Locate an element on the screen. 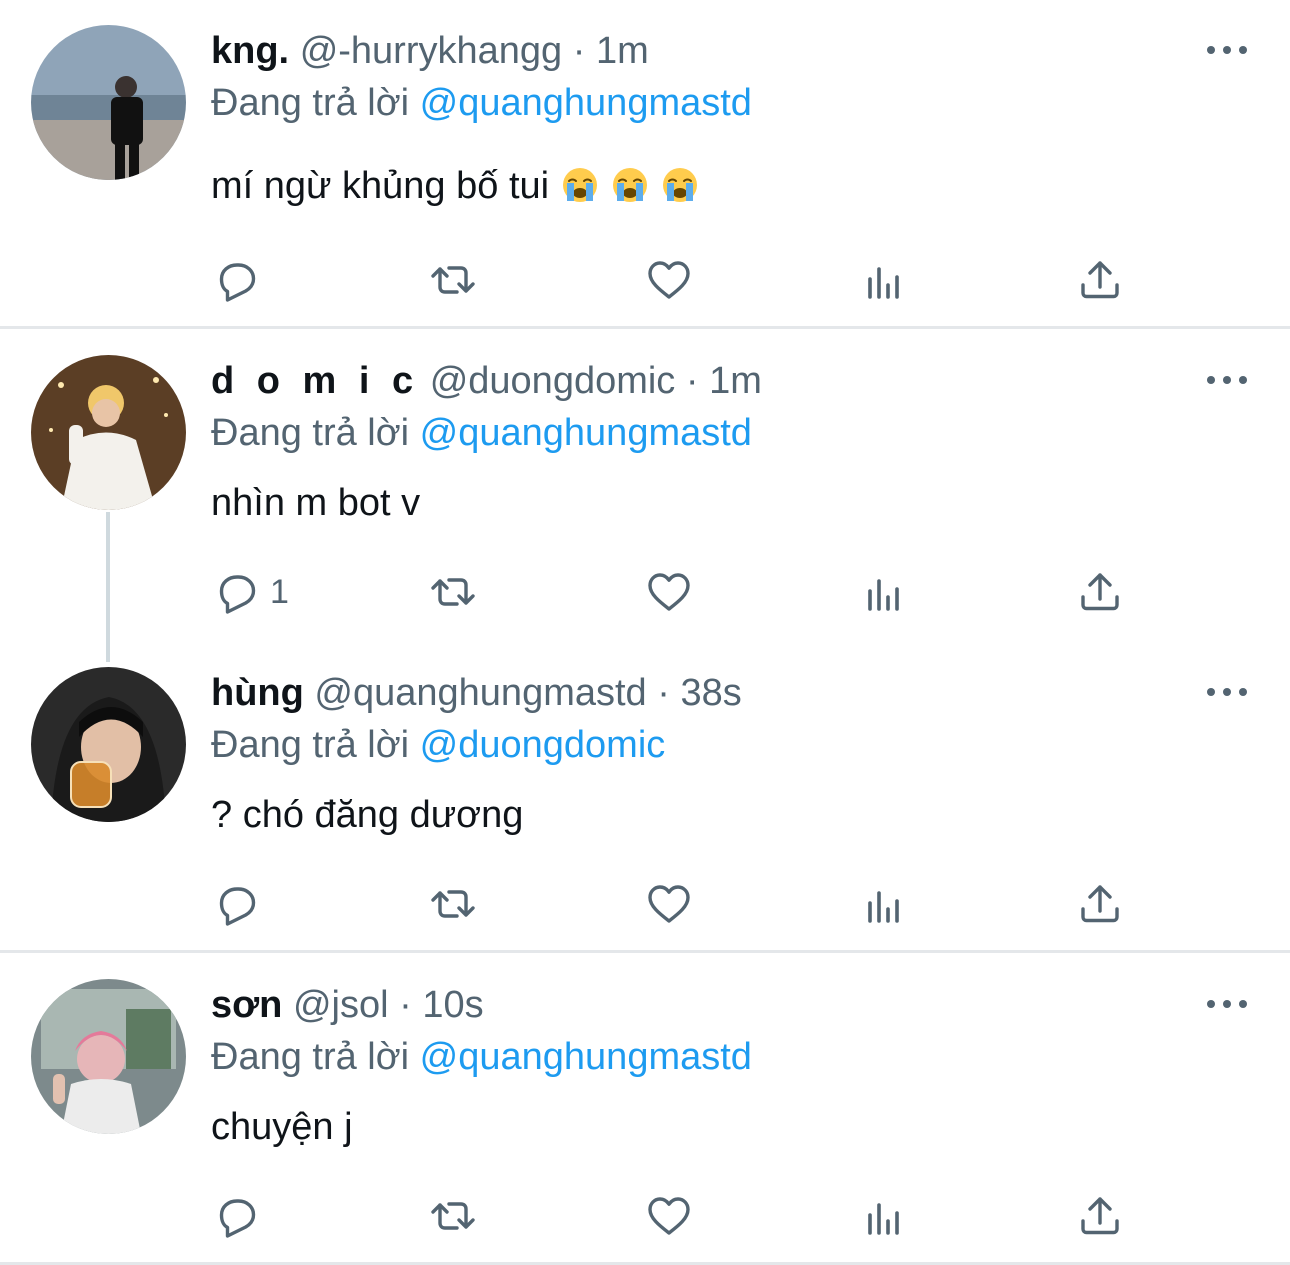  tweet-text-content: chuyện j is located at coordinates (282, 1127).